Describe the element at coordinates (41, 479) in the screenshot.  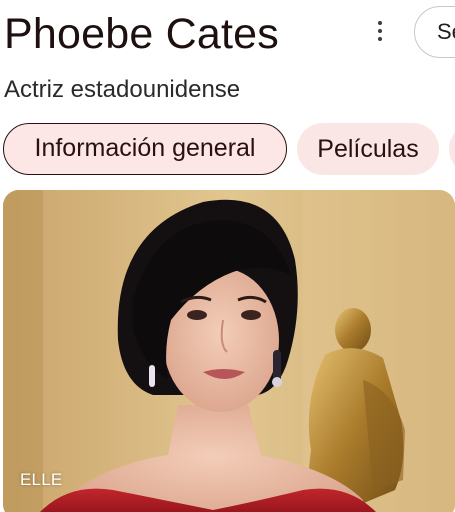
I see `image-source-label: ELLE` at that location.